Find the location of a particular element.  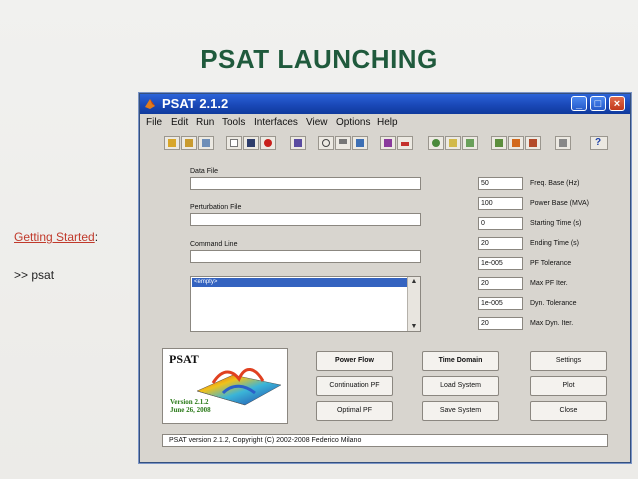

power-flow-button: Power Flow is located at coordinates (354, 361).